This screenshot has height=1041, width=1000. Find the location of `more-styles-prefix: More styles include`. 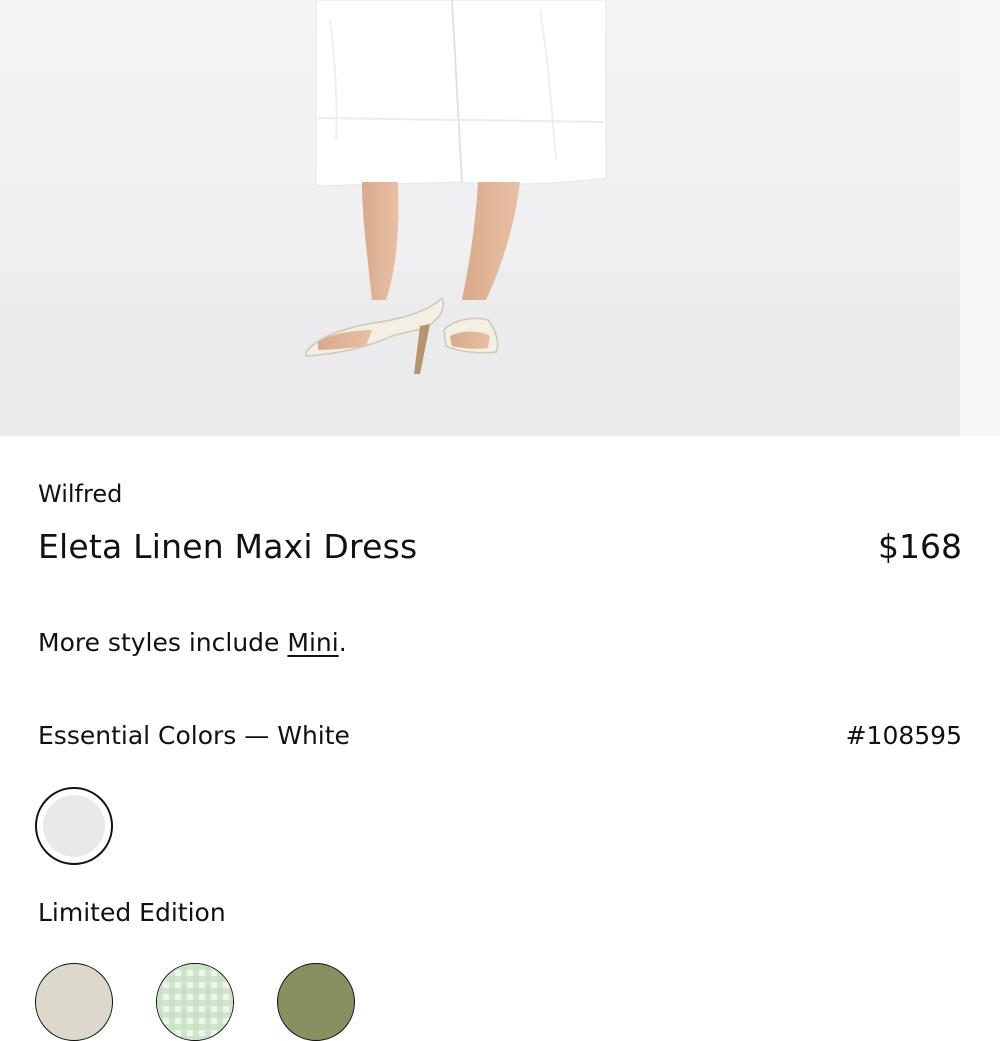

more-styles-prefix: More styles include is located at coordinates (163, 642).